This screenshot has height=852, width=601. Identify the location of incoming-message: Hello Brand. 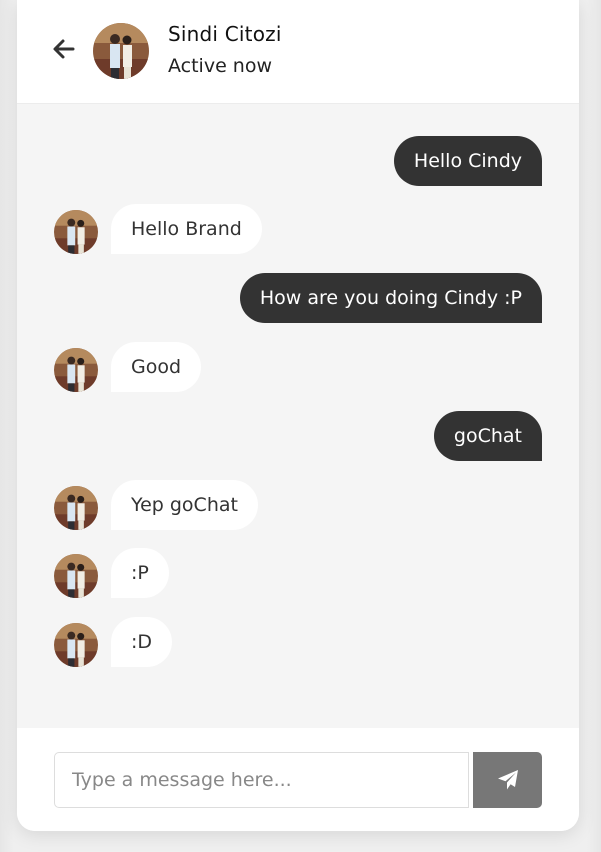
(186, 229).